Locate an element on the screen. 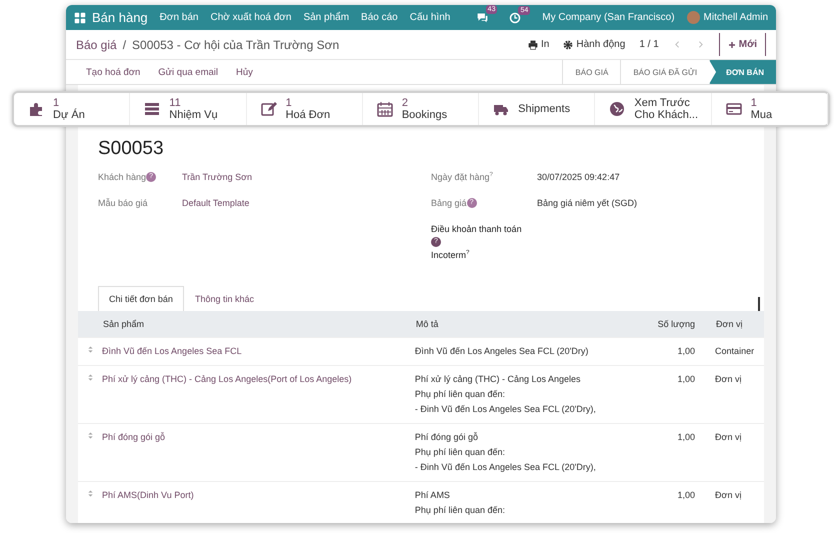  column-header: Đơn vị is located at coordinates (739, 324).